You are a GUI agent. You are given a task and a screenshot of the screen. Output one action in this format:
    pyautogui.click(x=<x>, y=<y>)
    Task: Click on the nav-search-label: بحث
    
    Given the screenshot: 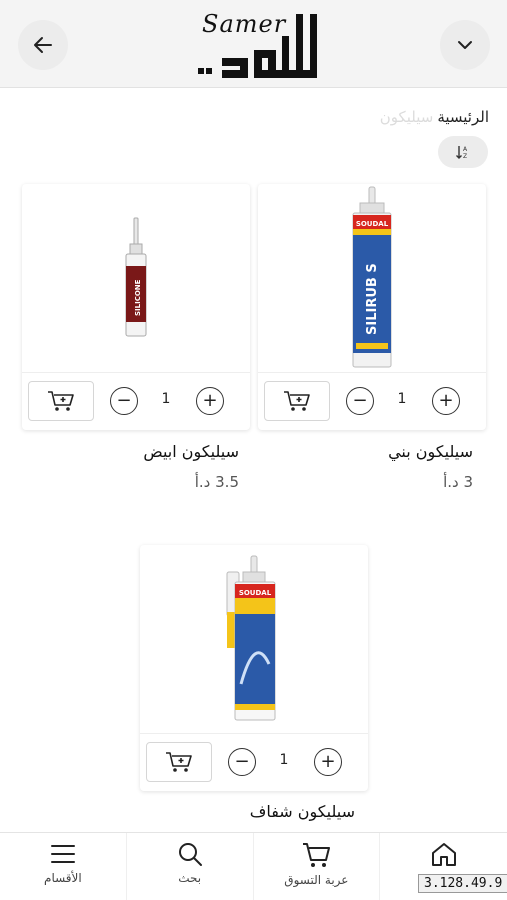 What is the action you would take?
    pyautogui.click(x=190, y=878)
    